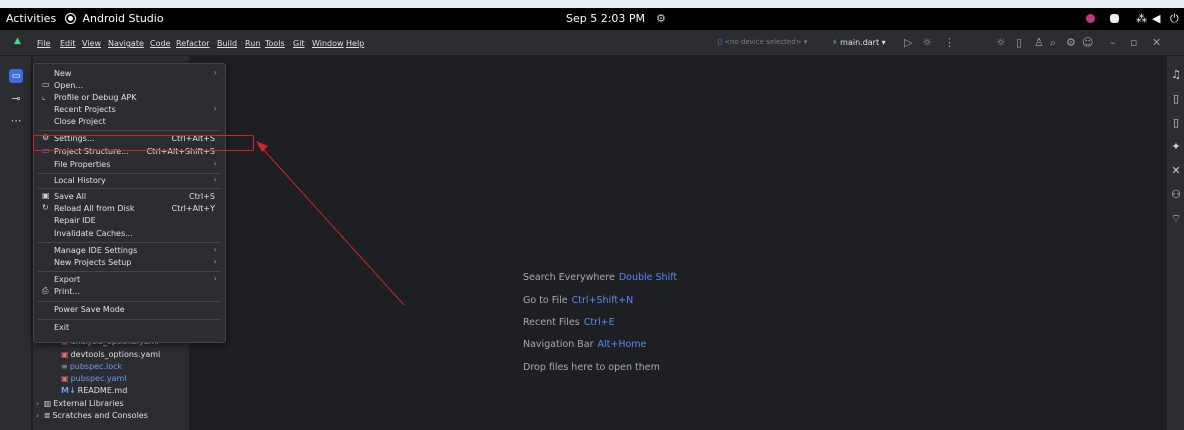 This screenshot has height=430, width=1184. What do you see at coordinates (333, 226) in the screenshot?
I see `arrow-line` at bounding box center [333, 226].